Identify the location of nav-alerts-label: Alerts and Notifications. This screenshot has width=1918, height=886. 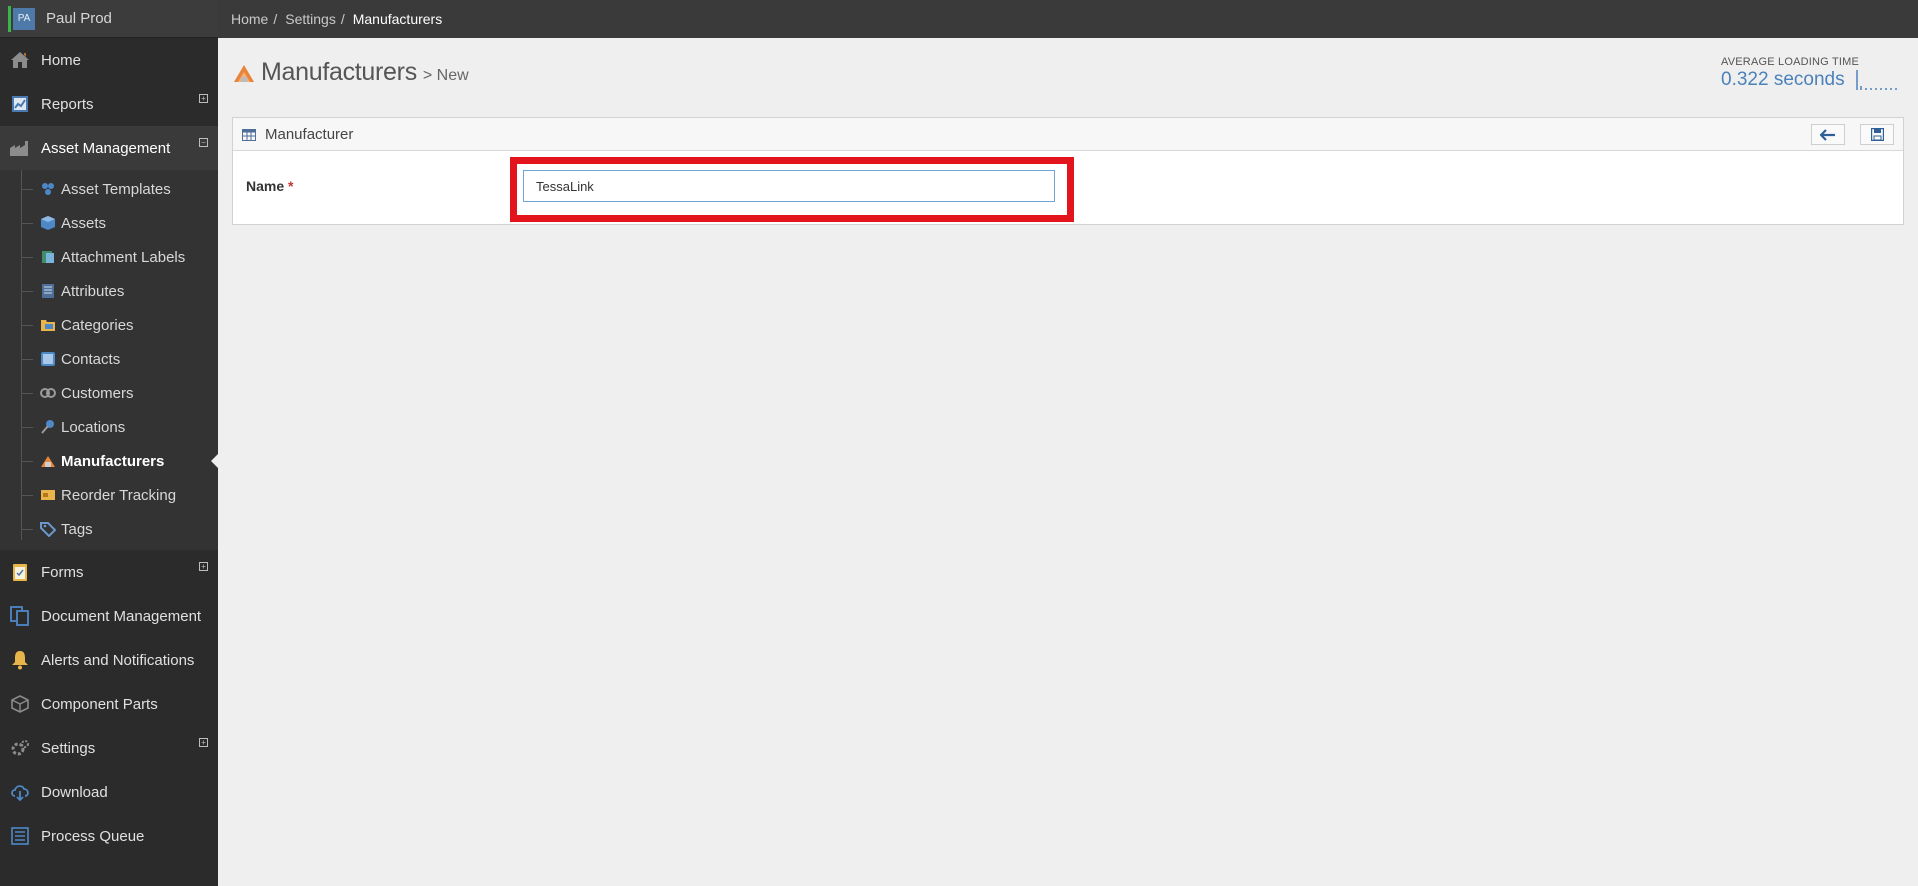
(118, 660).